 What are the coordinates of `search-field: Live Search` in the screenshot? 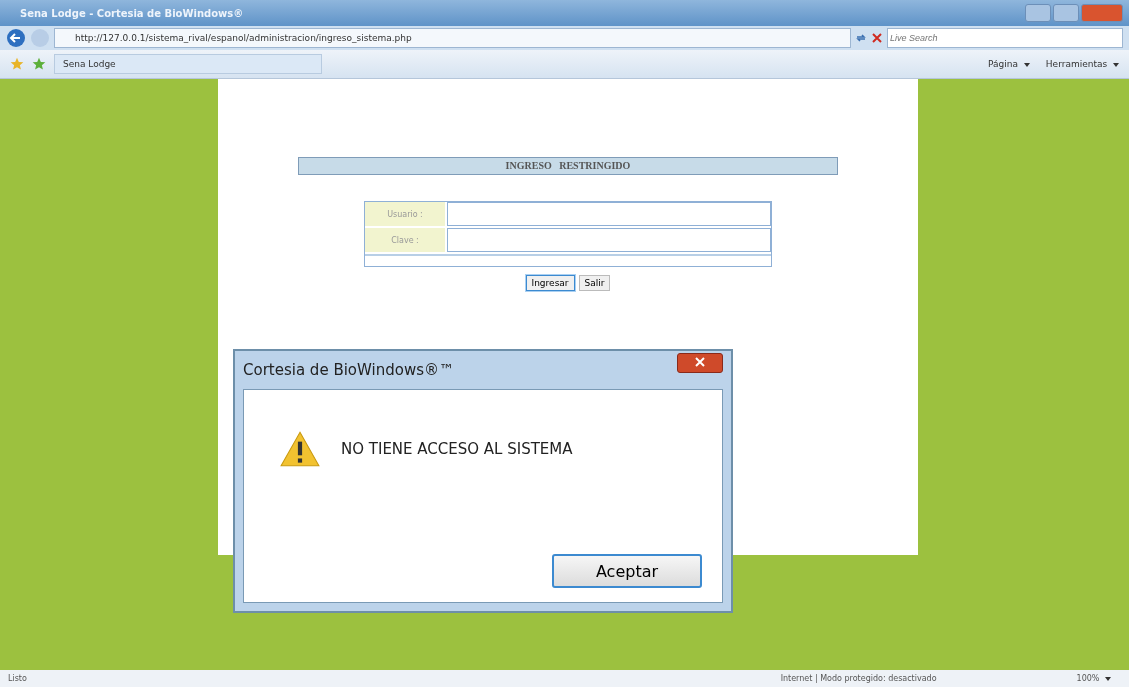 It's located at (1005, 38).